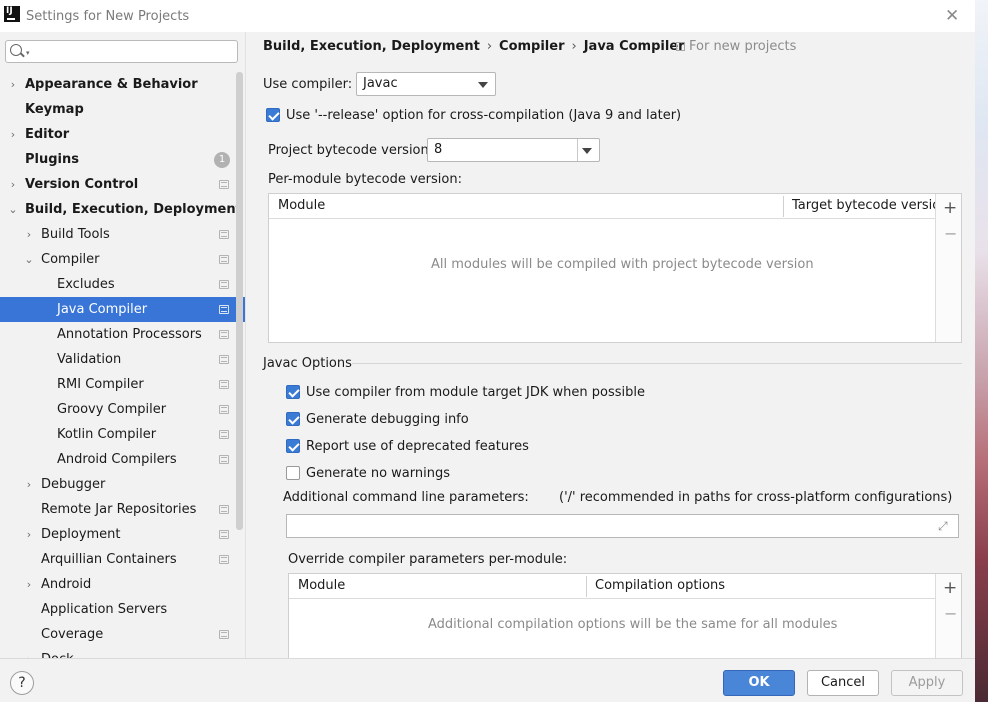 This screenshot has width=988, height=702. Describe the element at coordinates (118, 109) in the screenshot. I see `sidebar-item-keymap: Keymap` at that location.